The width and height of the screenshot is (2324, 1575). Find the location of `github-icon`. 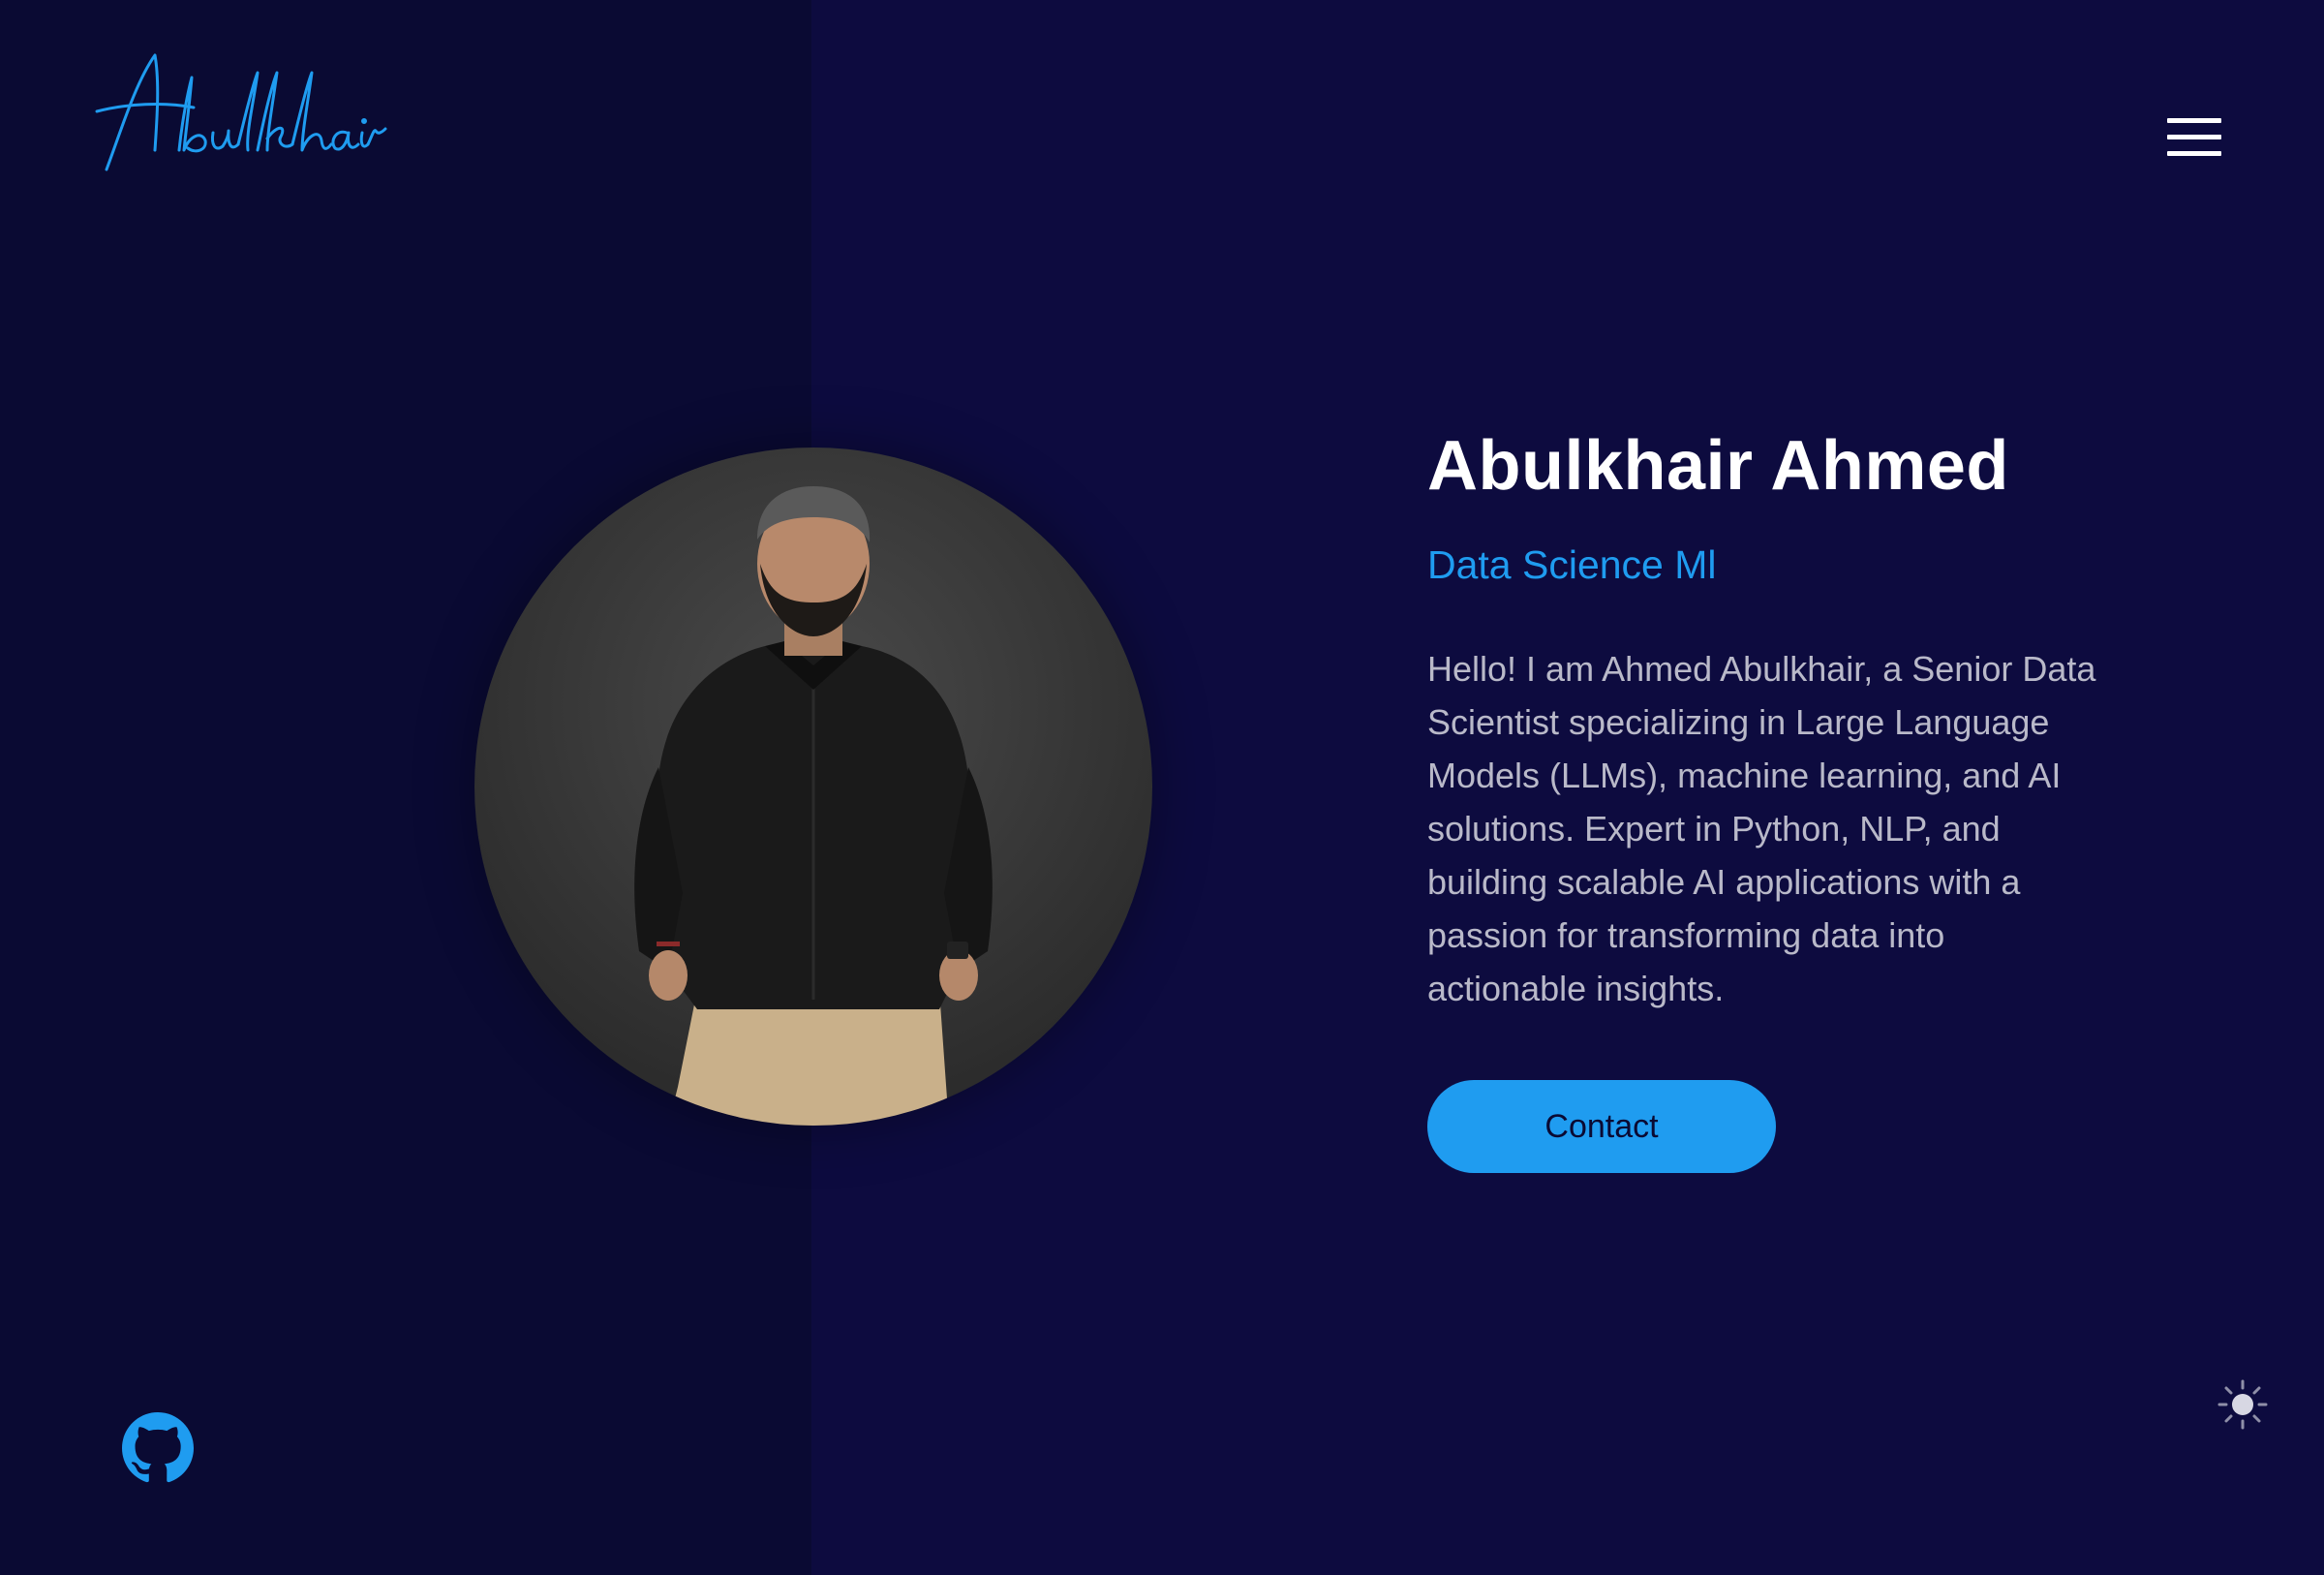

github-icon is located at coordinates (158, 1447).